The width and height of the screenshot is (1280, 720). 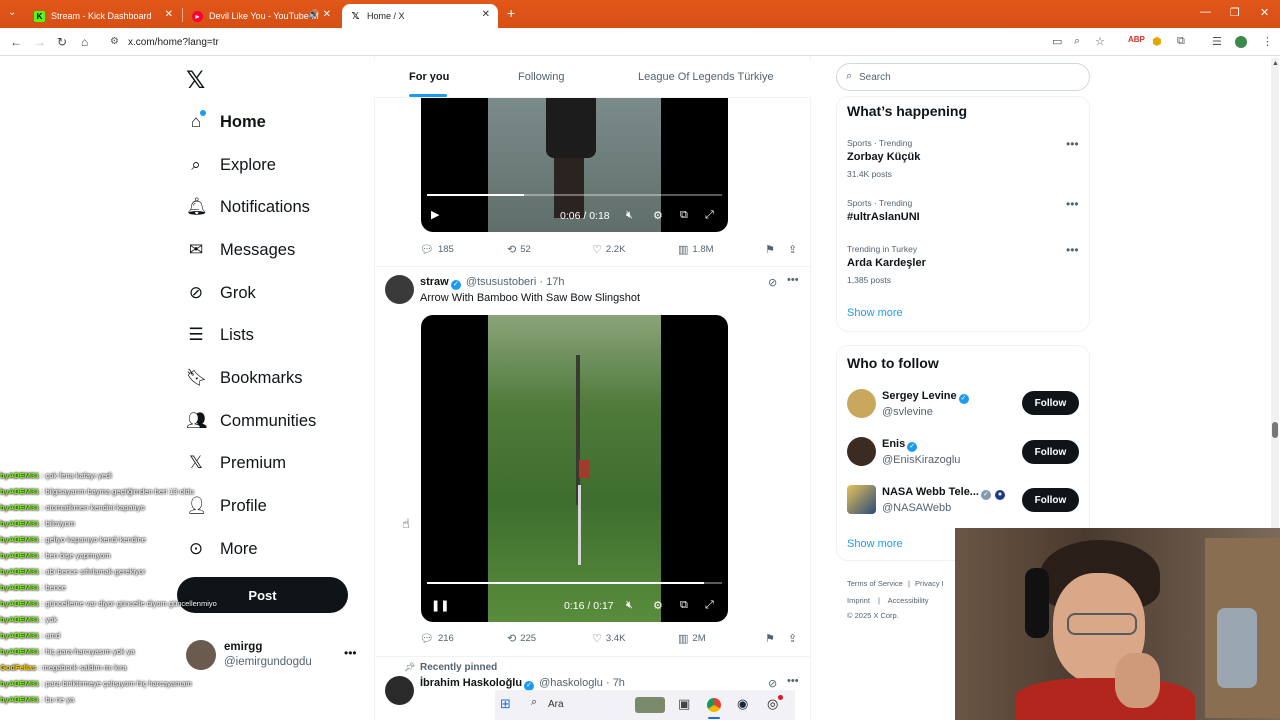 I want to click on like-button: ♡ 2.2K, so click(x=608, y=249).